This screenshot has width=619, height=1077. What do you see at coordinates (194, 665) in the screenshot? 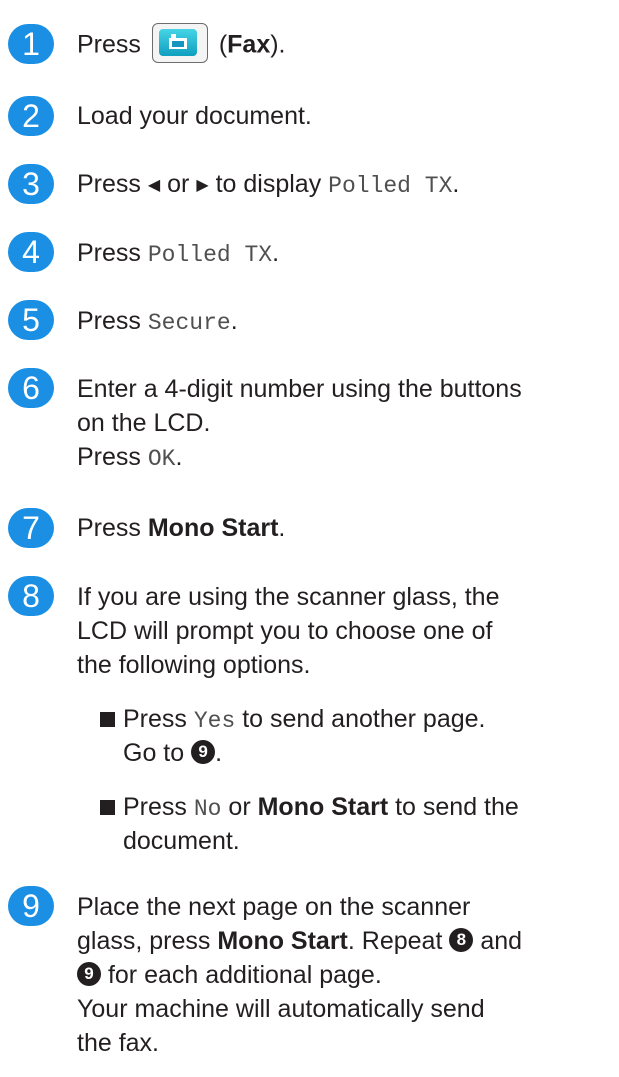
I see `step-text-line: the following options.` at bounding box center [194, 665].